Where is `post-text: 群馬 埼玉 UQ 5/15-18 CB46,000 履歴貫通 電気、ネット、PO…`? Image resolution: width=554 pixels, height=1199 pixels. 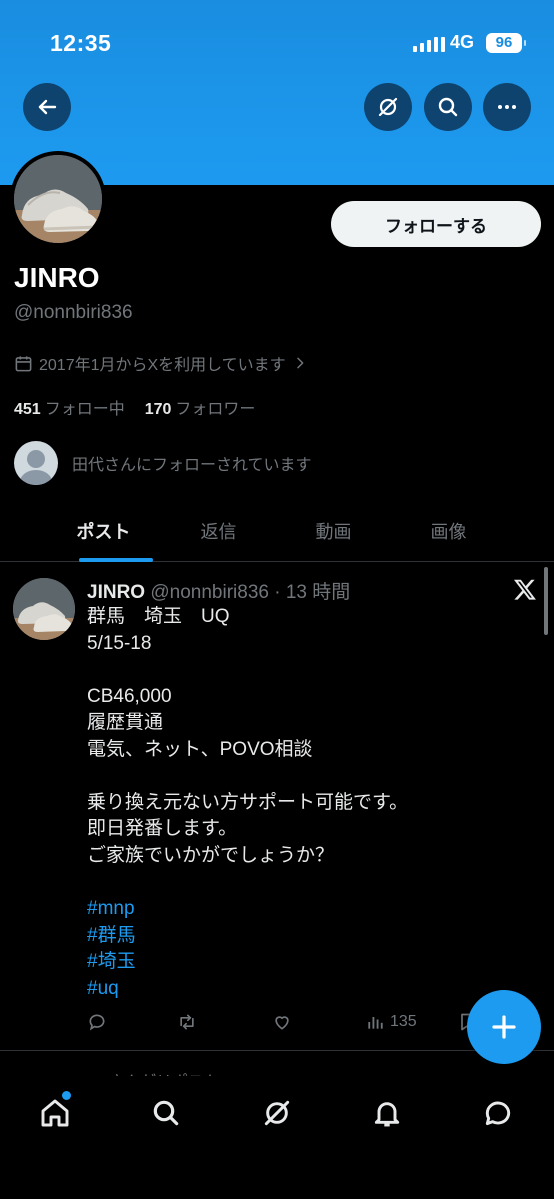
post-text: 群馬 埼玉 UQ 5/15-18 CB46,000 履歴貫通 電気、ネット、PO… is located at coordinates (248, 736).